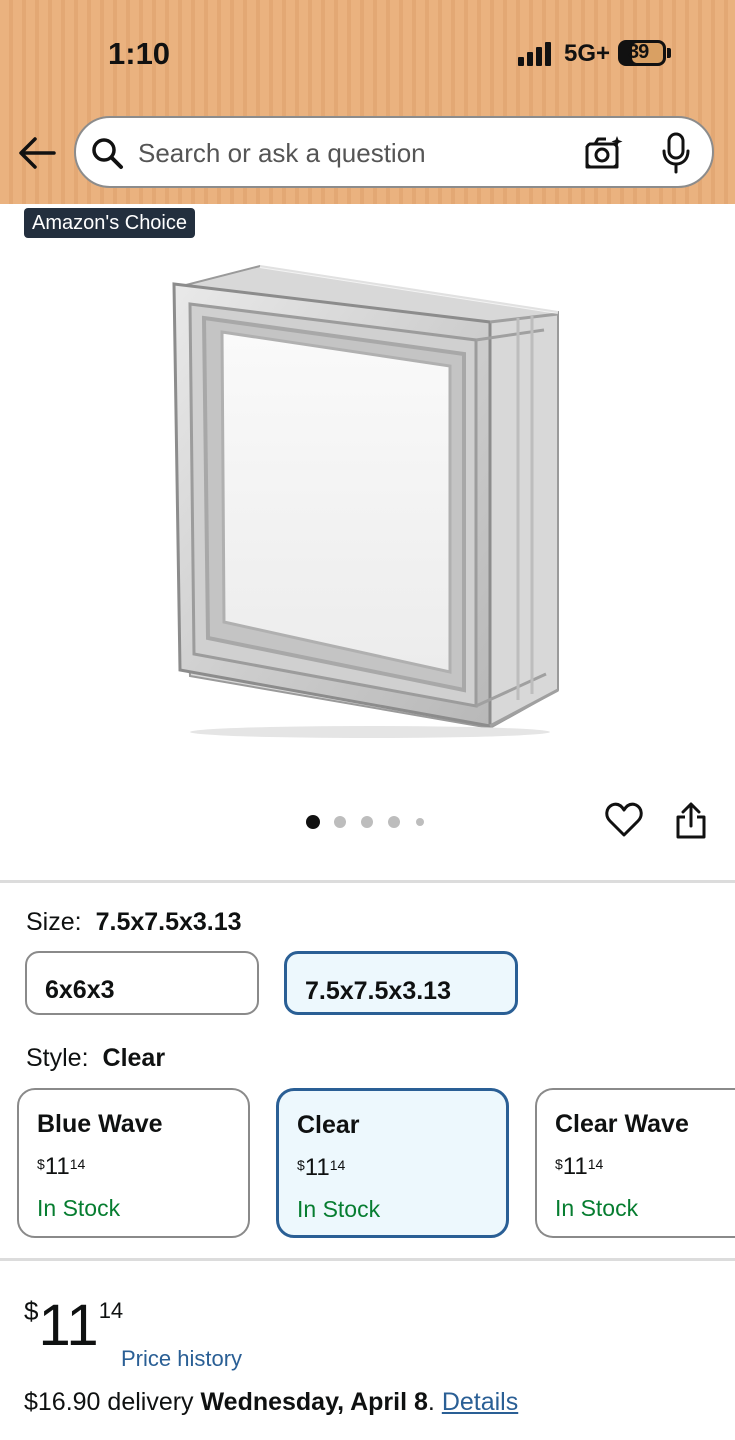  What do you see at coordinates (100, 1124) in the screenshot?
I see `style-option-name: Blue Wave` at bounding box center [100, 1124].